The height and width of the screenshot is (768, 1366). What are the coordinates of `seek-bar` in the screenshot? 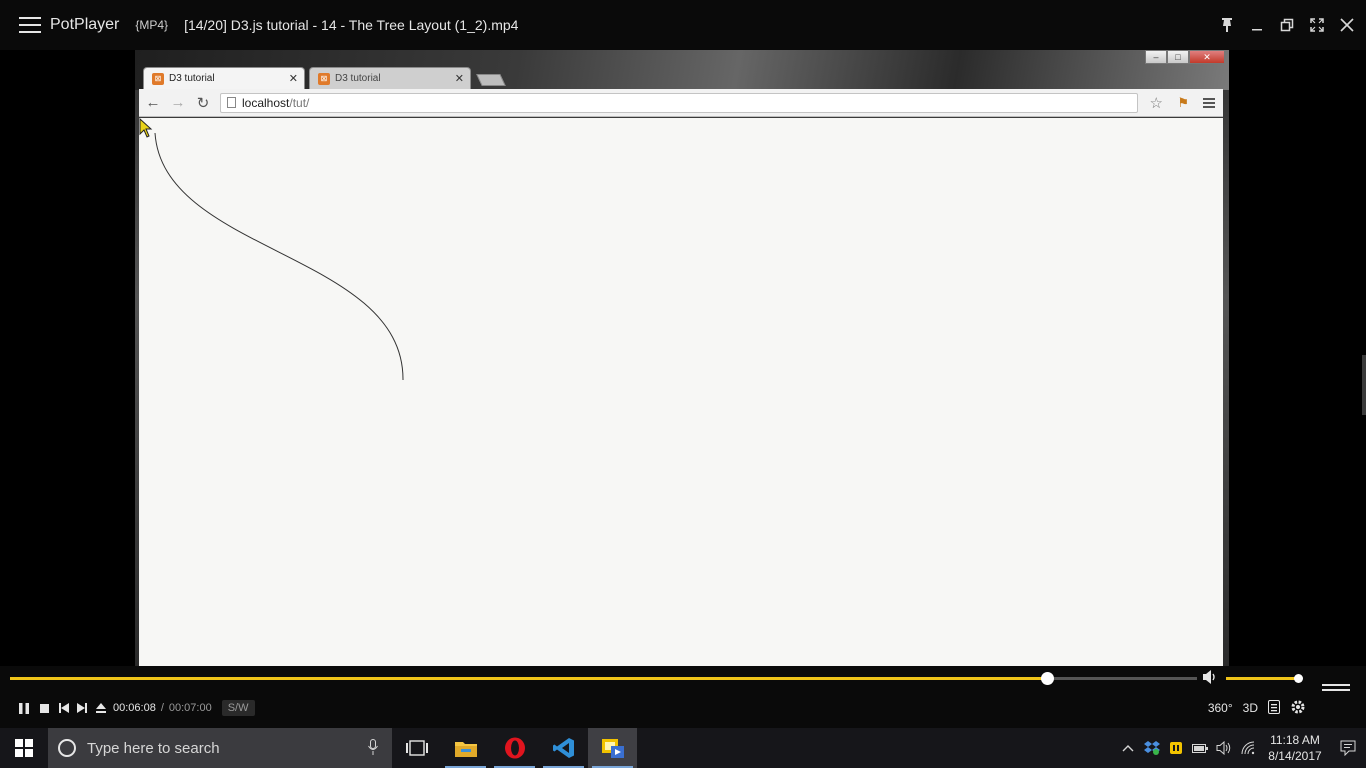 It's located at (603, 678).